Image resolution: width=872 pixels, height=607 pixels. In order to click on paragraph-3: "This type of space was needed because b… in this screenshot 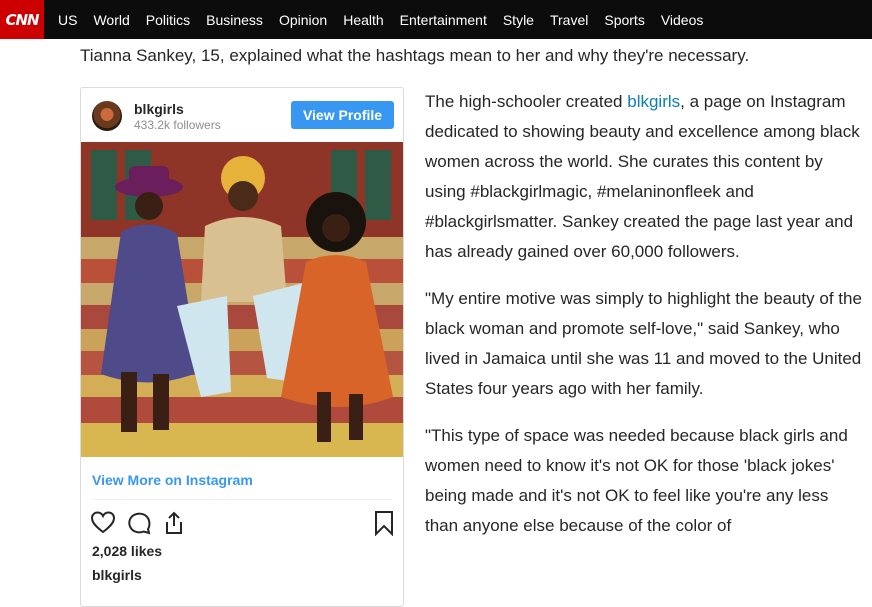, I will do `click(636, 480)`.